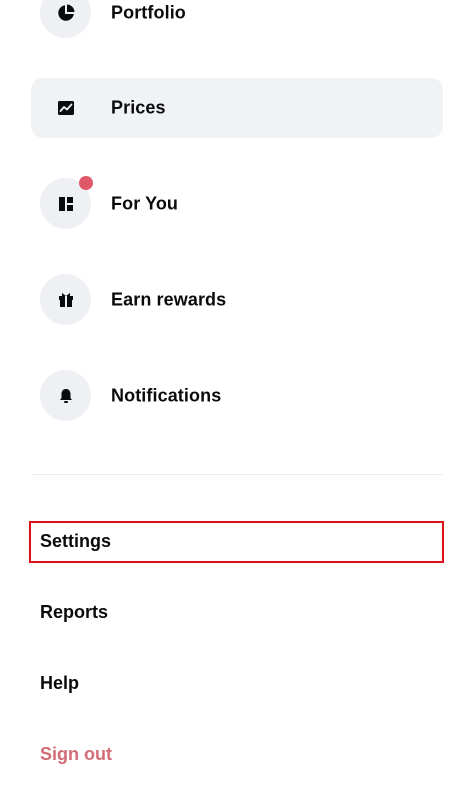  Describe the element at coordinates (237, 108) in the screenshot. I see `nav-item-prices: Prices` at that location.